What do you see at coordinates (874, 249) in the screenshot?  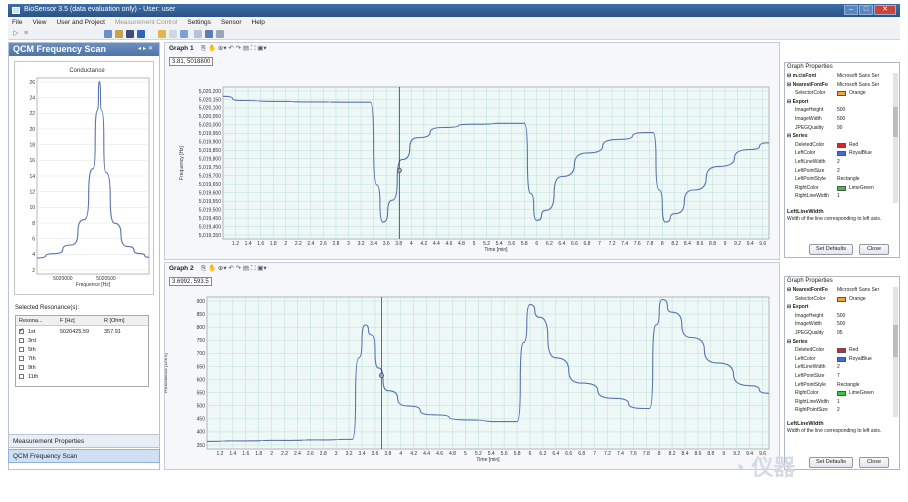 I see `close-button: Close` at bounding box center [874, 249].